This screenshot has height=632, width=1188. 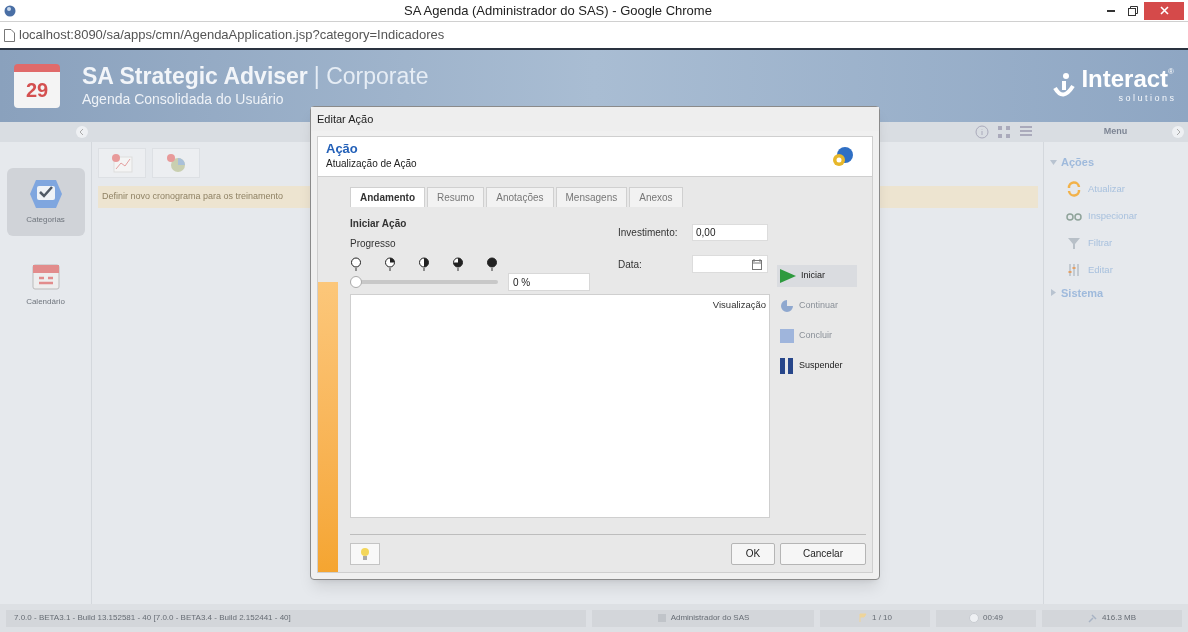 I want to click on date-field, so click(x=730, y=264).